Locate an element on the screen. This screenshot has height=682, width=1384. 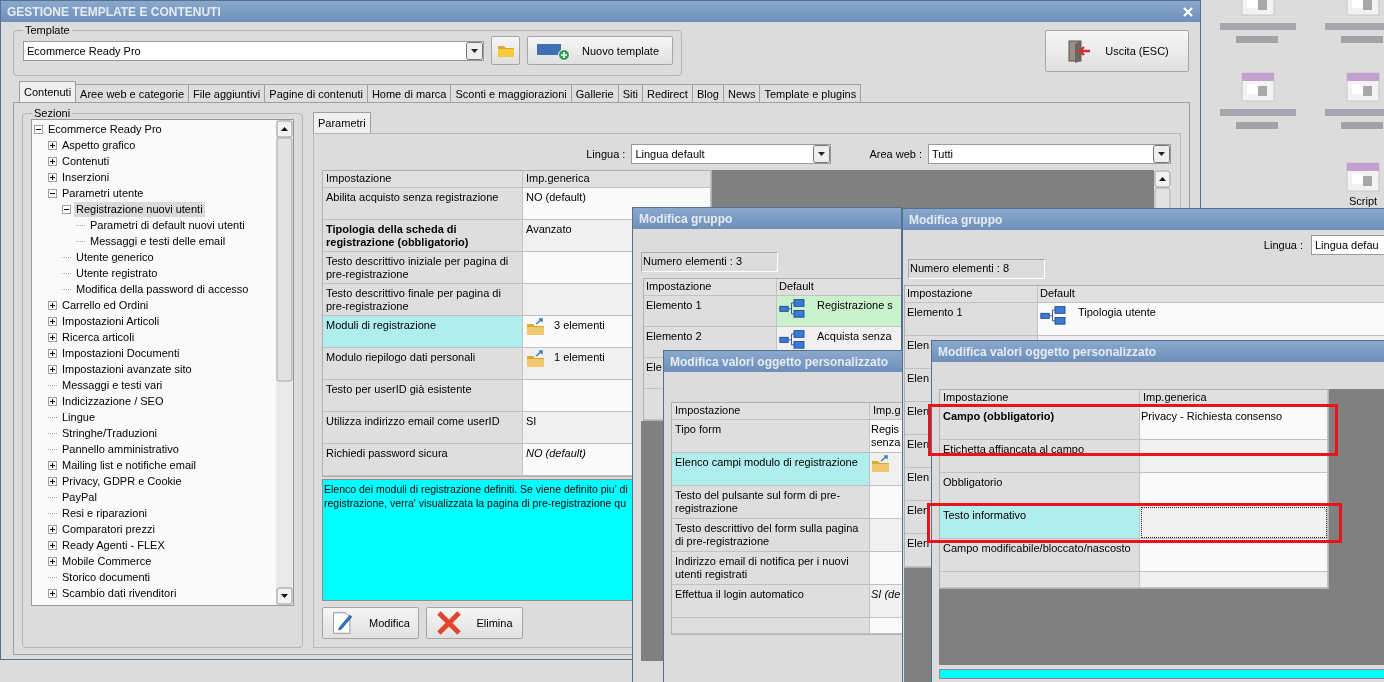
setting-cell: Testo informativo is located at coordinates (1040, 522).